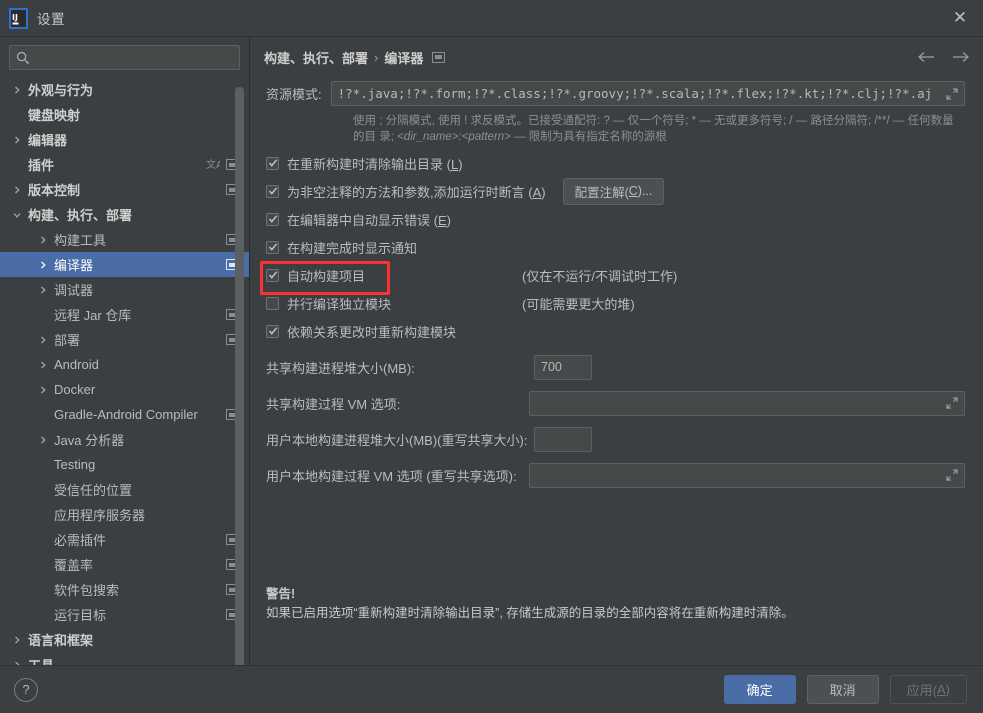 Image resolution: width=983 pixels, height=713 pixels. Describe the element at coordinates (340, 368) in the screenshot. I see `field-label-0: 共享构建进程堆大小(MB):` at that location.